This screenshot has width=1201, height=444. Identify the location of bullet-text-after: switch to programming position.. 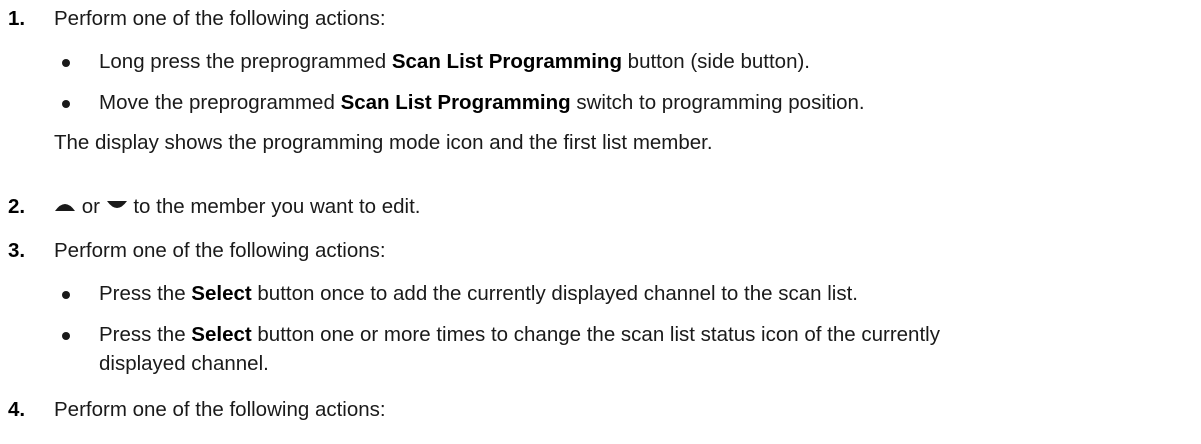
(717, 102).